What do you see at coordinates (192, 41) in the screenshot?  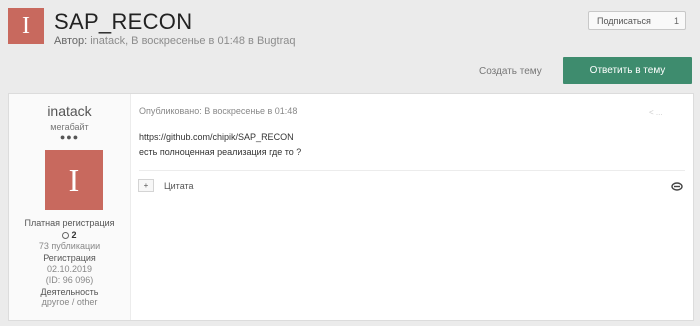 I see `topic-meta-text: inatack, В воскресенье в 01:48 в Bugtraq` at bounding box center [192, 41].